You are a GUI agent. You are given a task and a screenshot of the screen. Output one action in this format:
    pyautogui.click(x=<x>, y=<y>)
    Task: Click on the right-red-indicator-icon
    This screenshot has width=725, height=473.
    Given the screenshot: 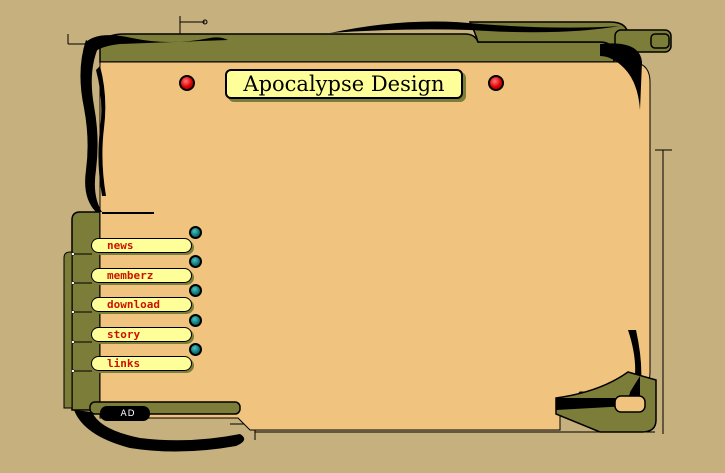 What is the action you would take?
    pyautogui.click(x=496, y=83)
    